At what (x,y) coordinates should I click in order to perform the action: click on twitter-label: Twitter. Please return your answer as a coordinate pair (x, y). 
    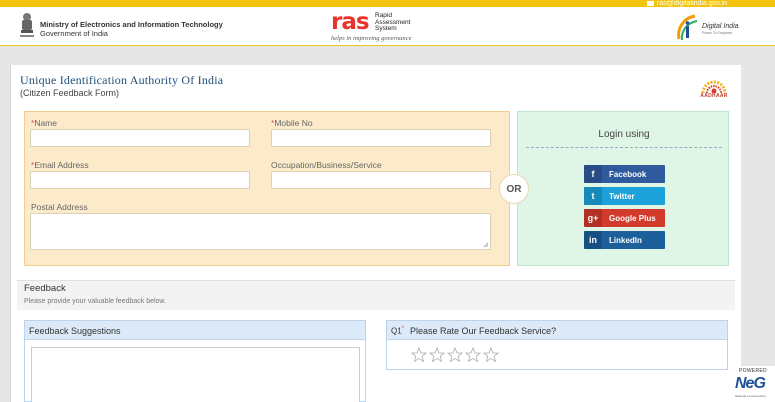
    Looking at the image, I should click on (622, 196).